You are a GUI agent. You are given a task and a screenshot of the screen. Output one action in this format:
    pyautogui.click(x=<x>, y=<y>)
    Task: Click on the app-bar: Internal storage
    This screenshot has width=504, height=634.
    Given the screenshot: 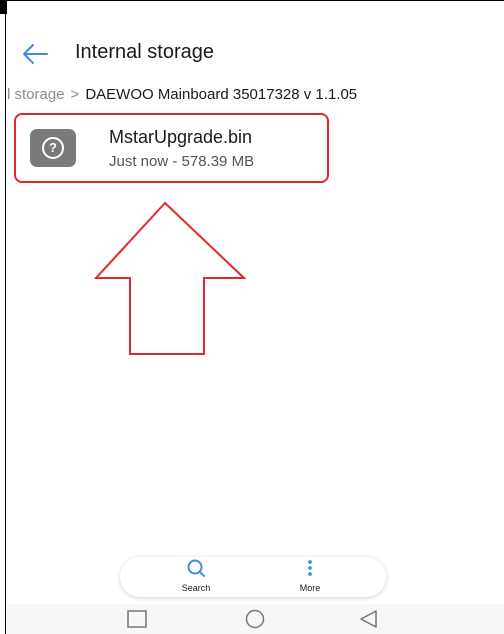 What is the action you would take?
    pyautogui.click(x=255, y=54)
    